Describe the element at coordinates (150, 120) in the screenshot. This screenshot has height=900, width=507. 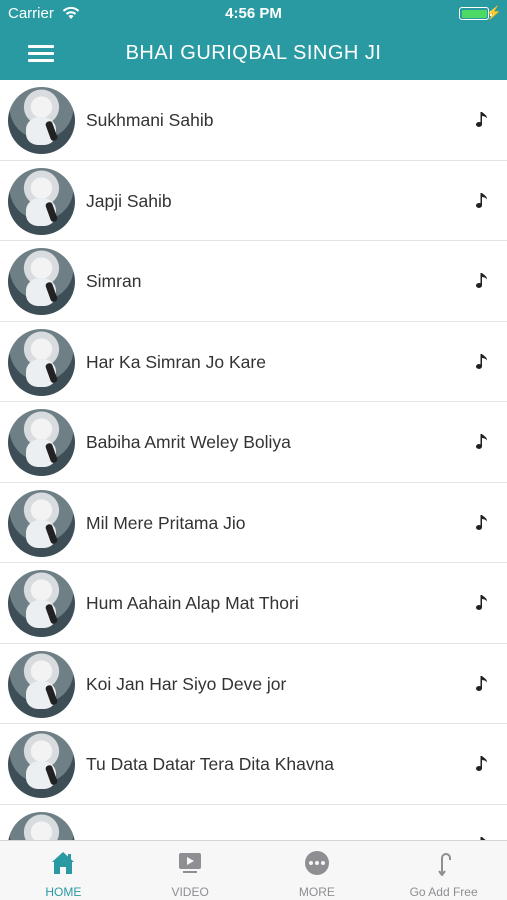
I see `track-title: Sukhmani Sahib` at that location.